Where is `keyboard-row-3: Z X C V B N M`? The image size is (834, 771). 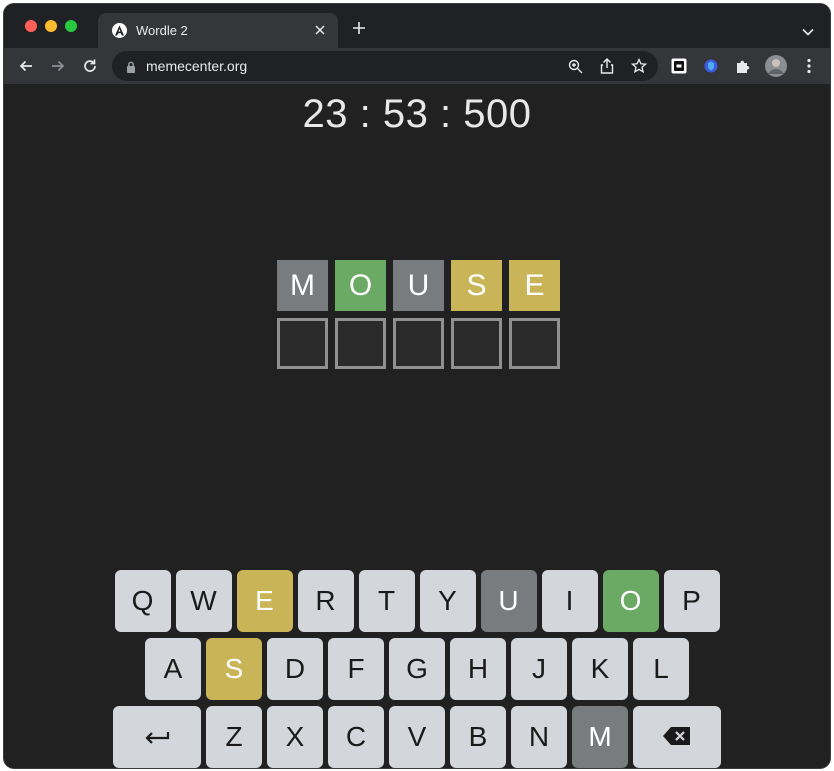
keyboard-row-3: Z X C V B N M is located at coordinates (417, 737).